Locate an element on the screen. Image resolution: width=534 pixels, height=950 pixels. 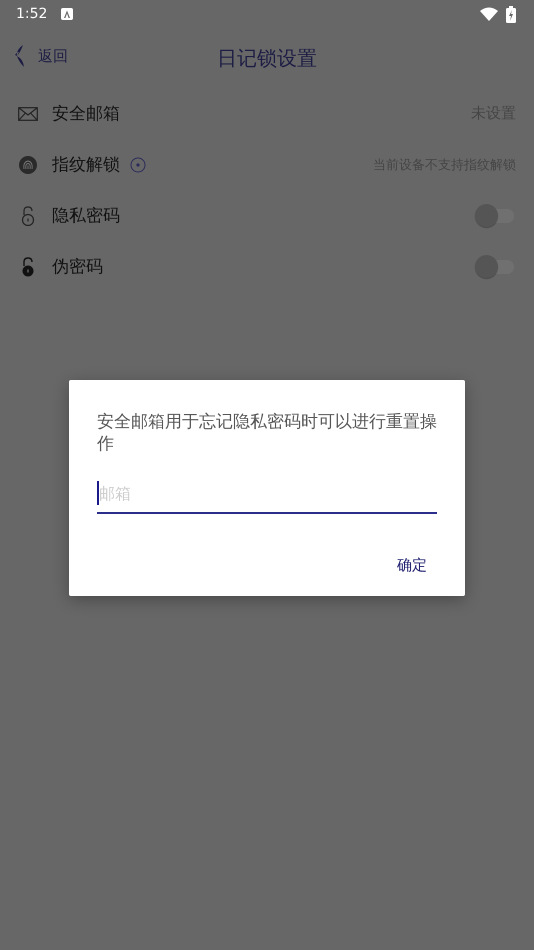
page-title: 日记锁设置 is located at coordinates (267, 58).